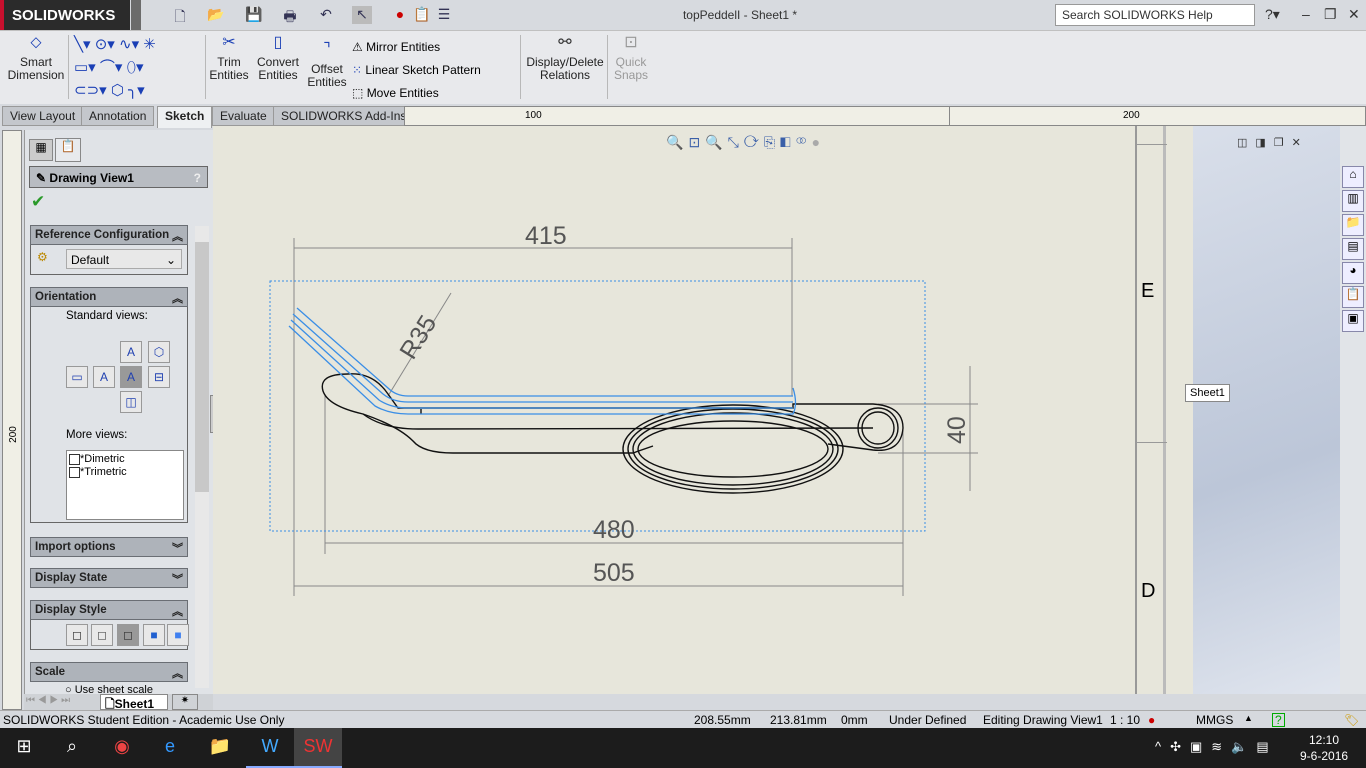  What do you see at coordinates (1353, 201) in the screenshot?
I see `resources-icon: ▥` at bounding box center [1353, 201].